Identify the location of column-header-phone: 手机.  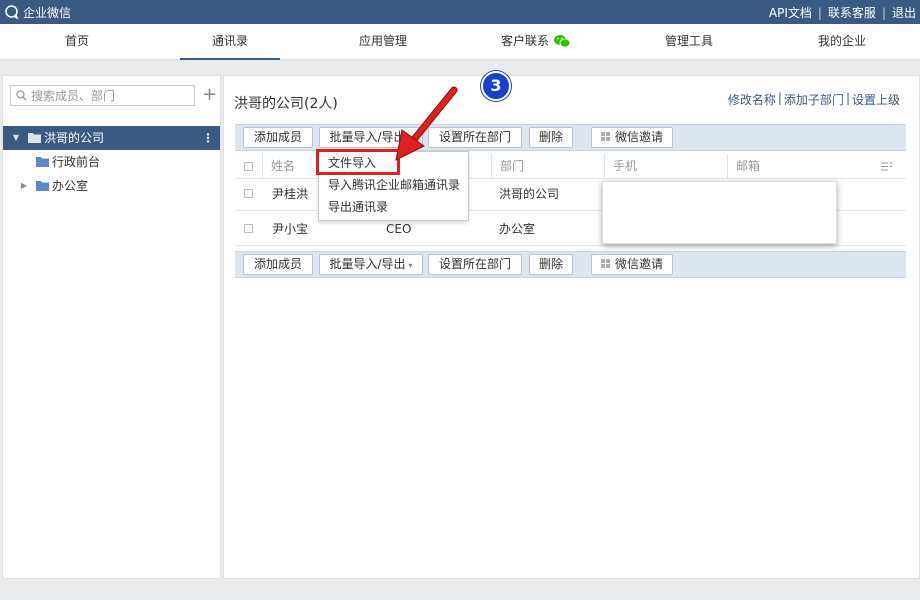
(665, 166).